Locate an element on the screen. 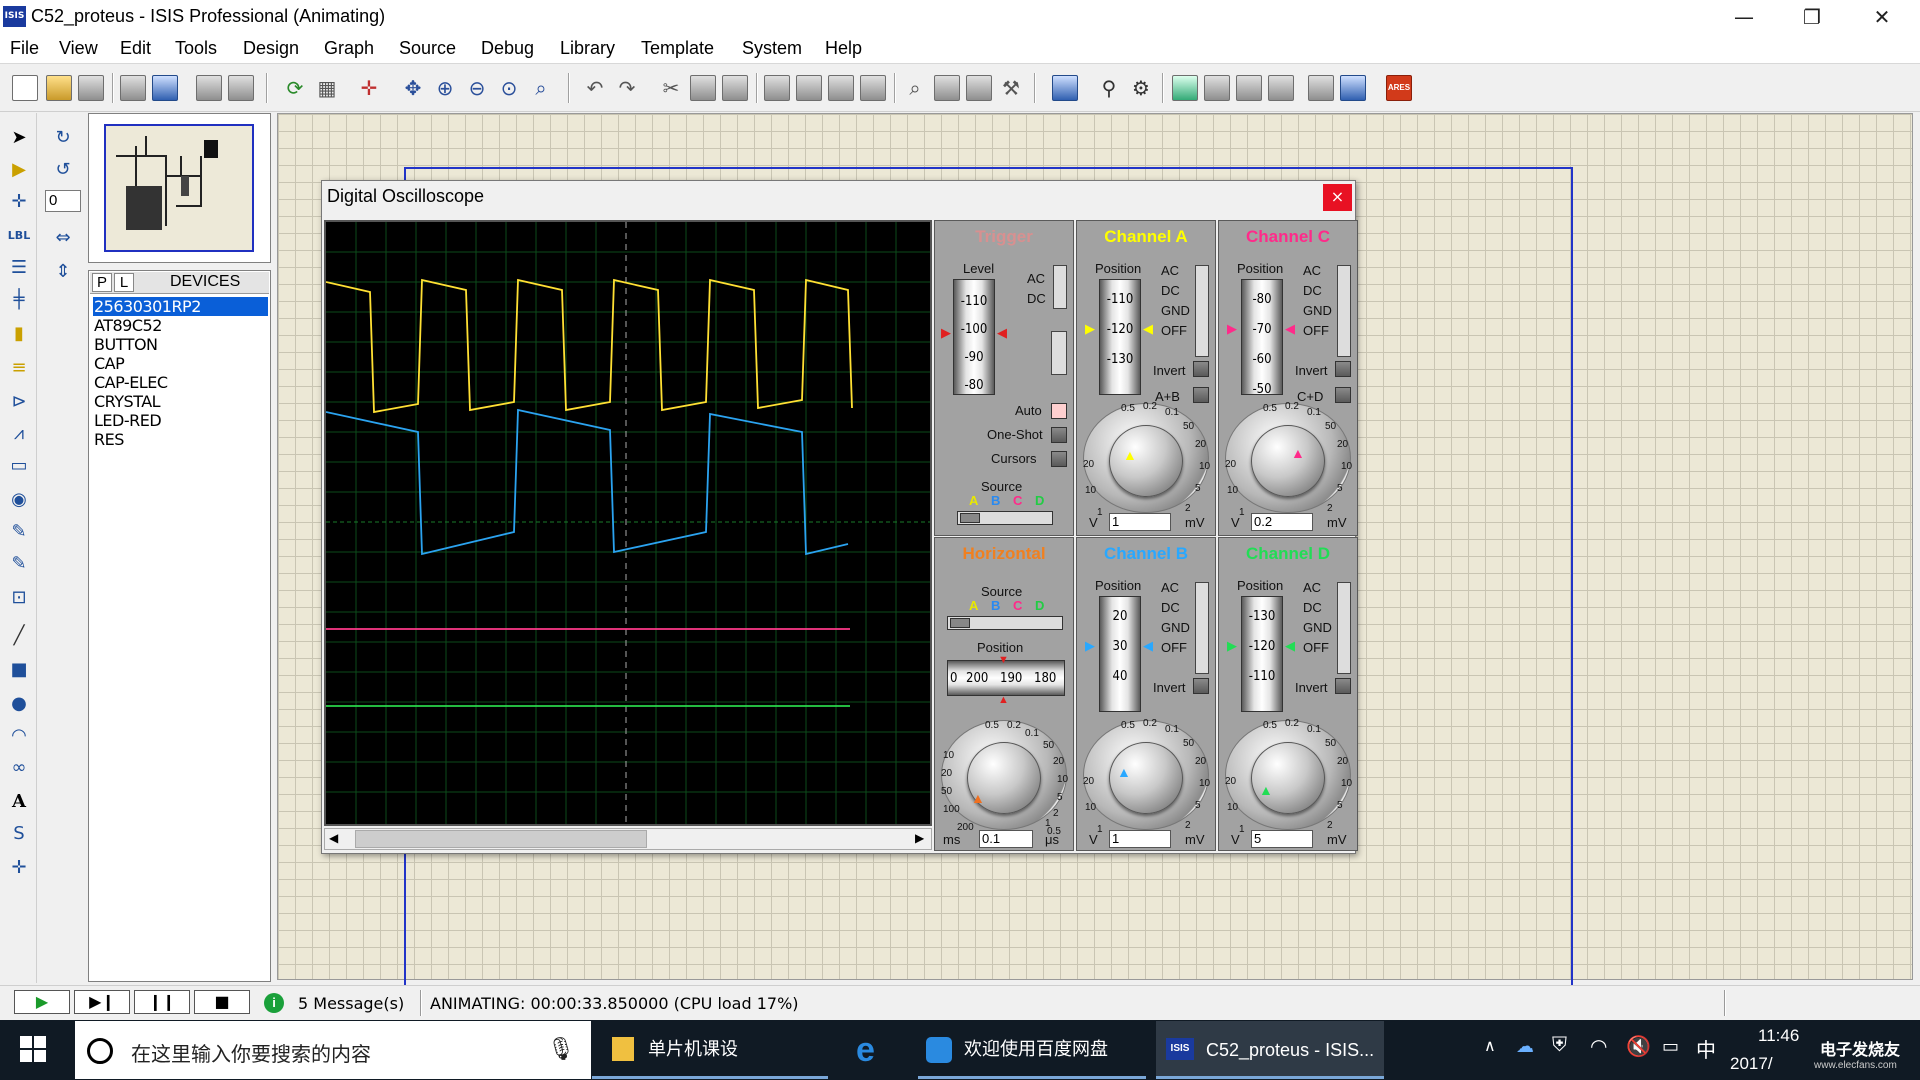 This screenshot has width=1920, height=1080. block-rotate-icon is located at coordinates (841, 88).